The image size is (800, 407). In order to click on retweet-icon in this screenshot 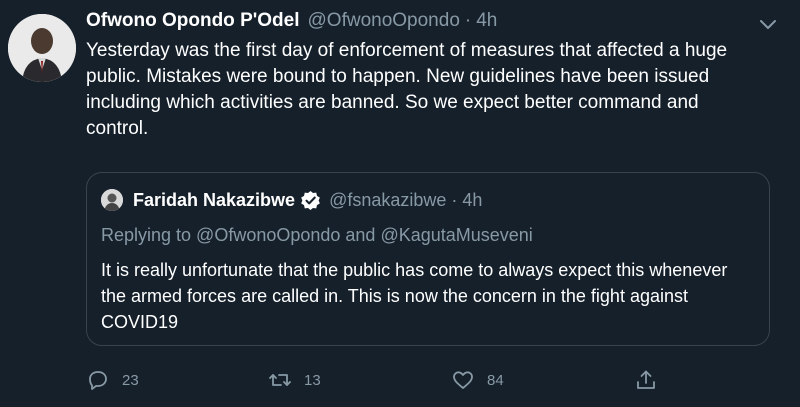, I will do `click(280, 380)`.